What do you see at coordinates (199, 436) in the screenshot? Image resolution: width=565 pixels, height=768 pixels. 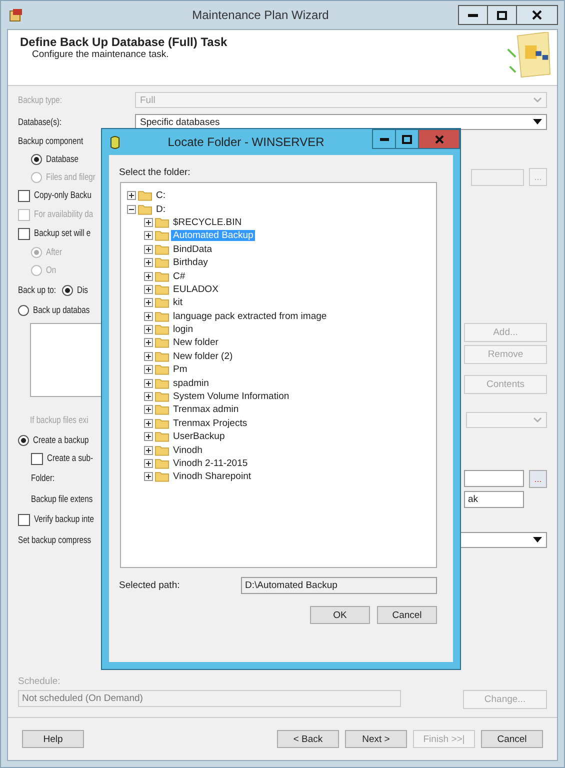 I see `folder-item: UserBackup` at bounding box center [199, 436].